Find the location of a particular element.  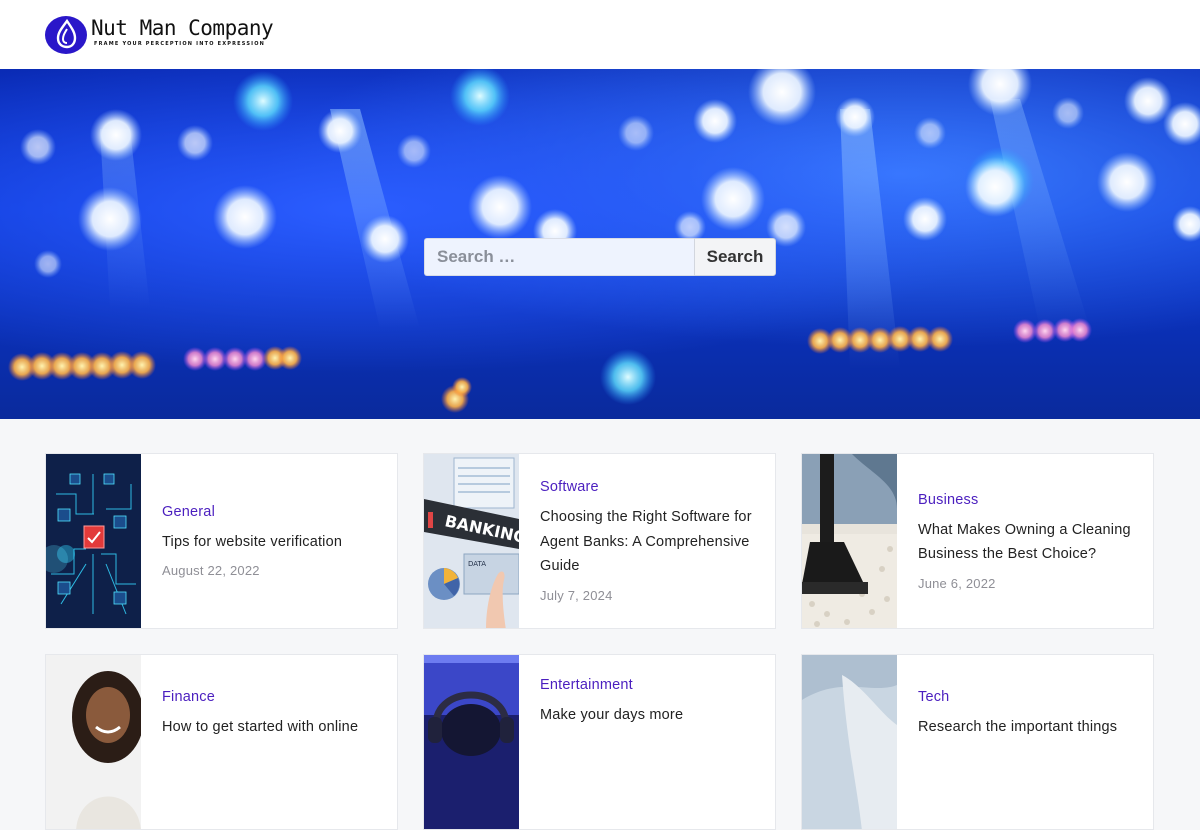

post-date: August 22, 2022 is located at coordinates (211, 571).